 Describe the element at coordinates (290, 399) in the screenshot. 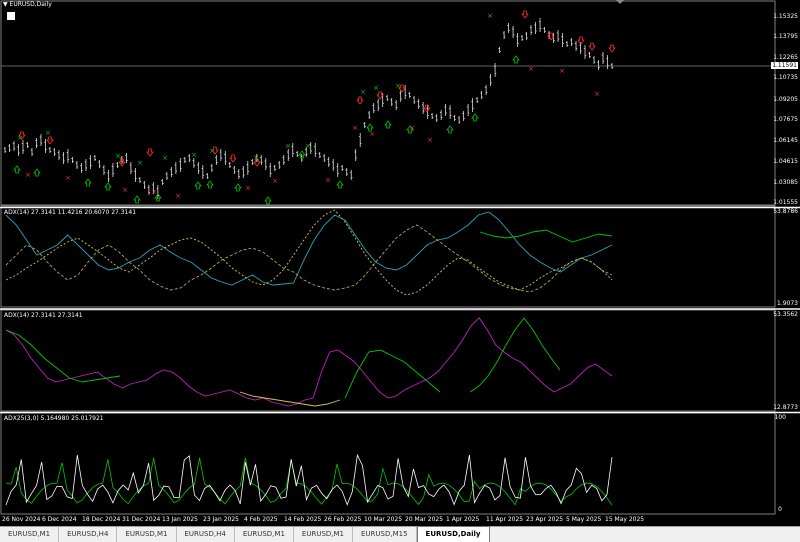

I see `adx-line-yellow` at that location.